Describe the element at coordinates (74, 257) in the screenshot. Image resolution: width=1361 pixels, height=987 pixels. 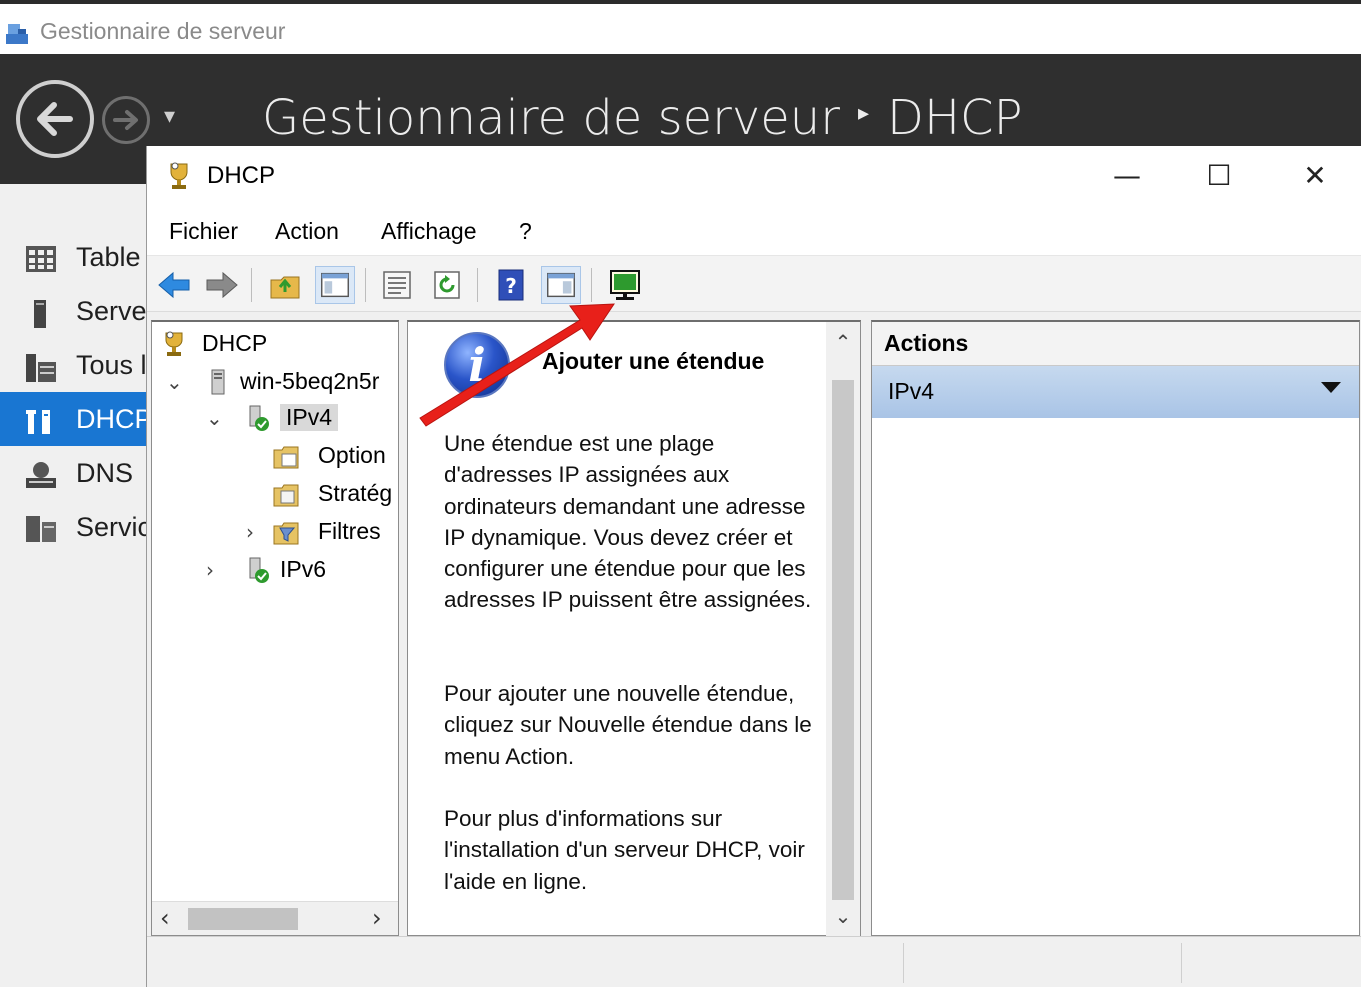
I see `sidebar-item-dashboard: Table` at that location.